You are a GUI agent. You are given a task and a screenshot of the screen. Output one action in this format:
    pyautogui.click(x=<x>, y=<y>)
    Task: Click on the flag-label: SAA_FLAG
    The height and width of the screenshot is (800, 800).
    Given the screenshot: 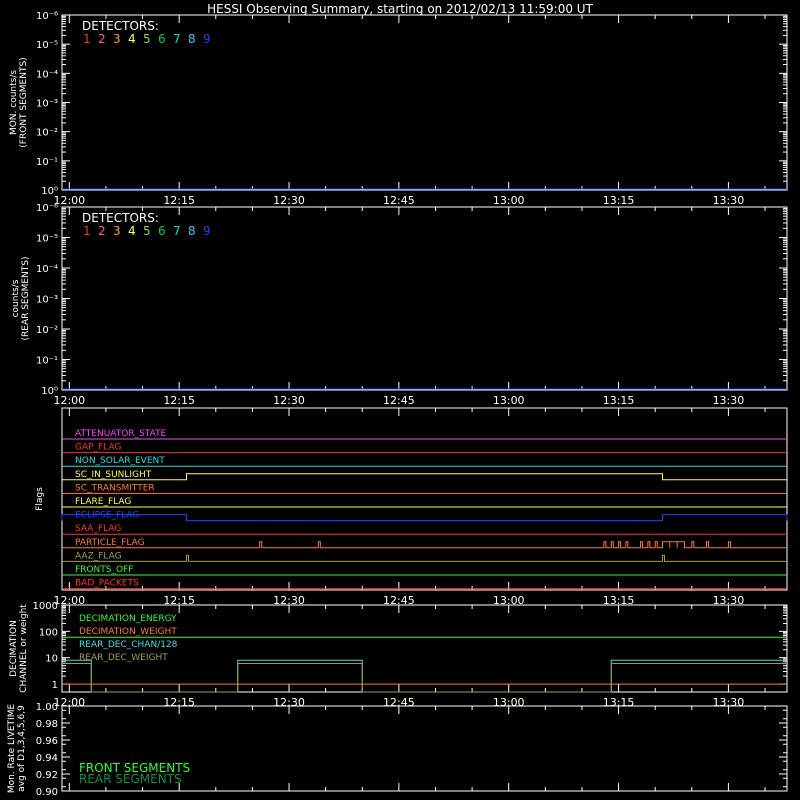 What is the action you would take?
    pyautogui.click(x=98, y=529)
    